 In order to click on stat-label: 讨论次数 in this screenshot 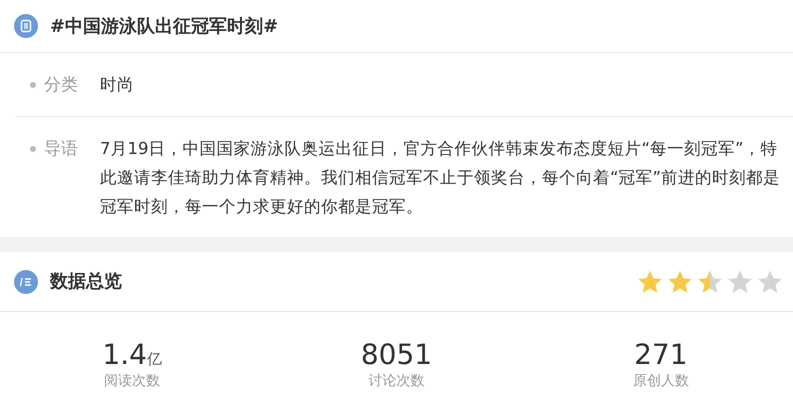, I will do `click(396, 381)`.